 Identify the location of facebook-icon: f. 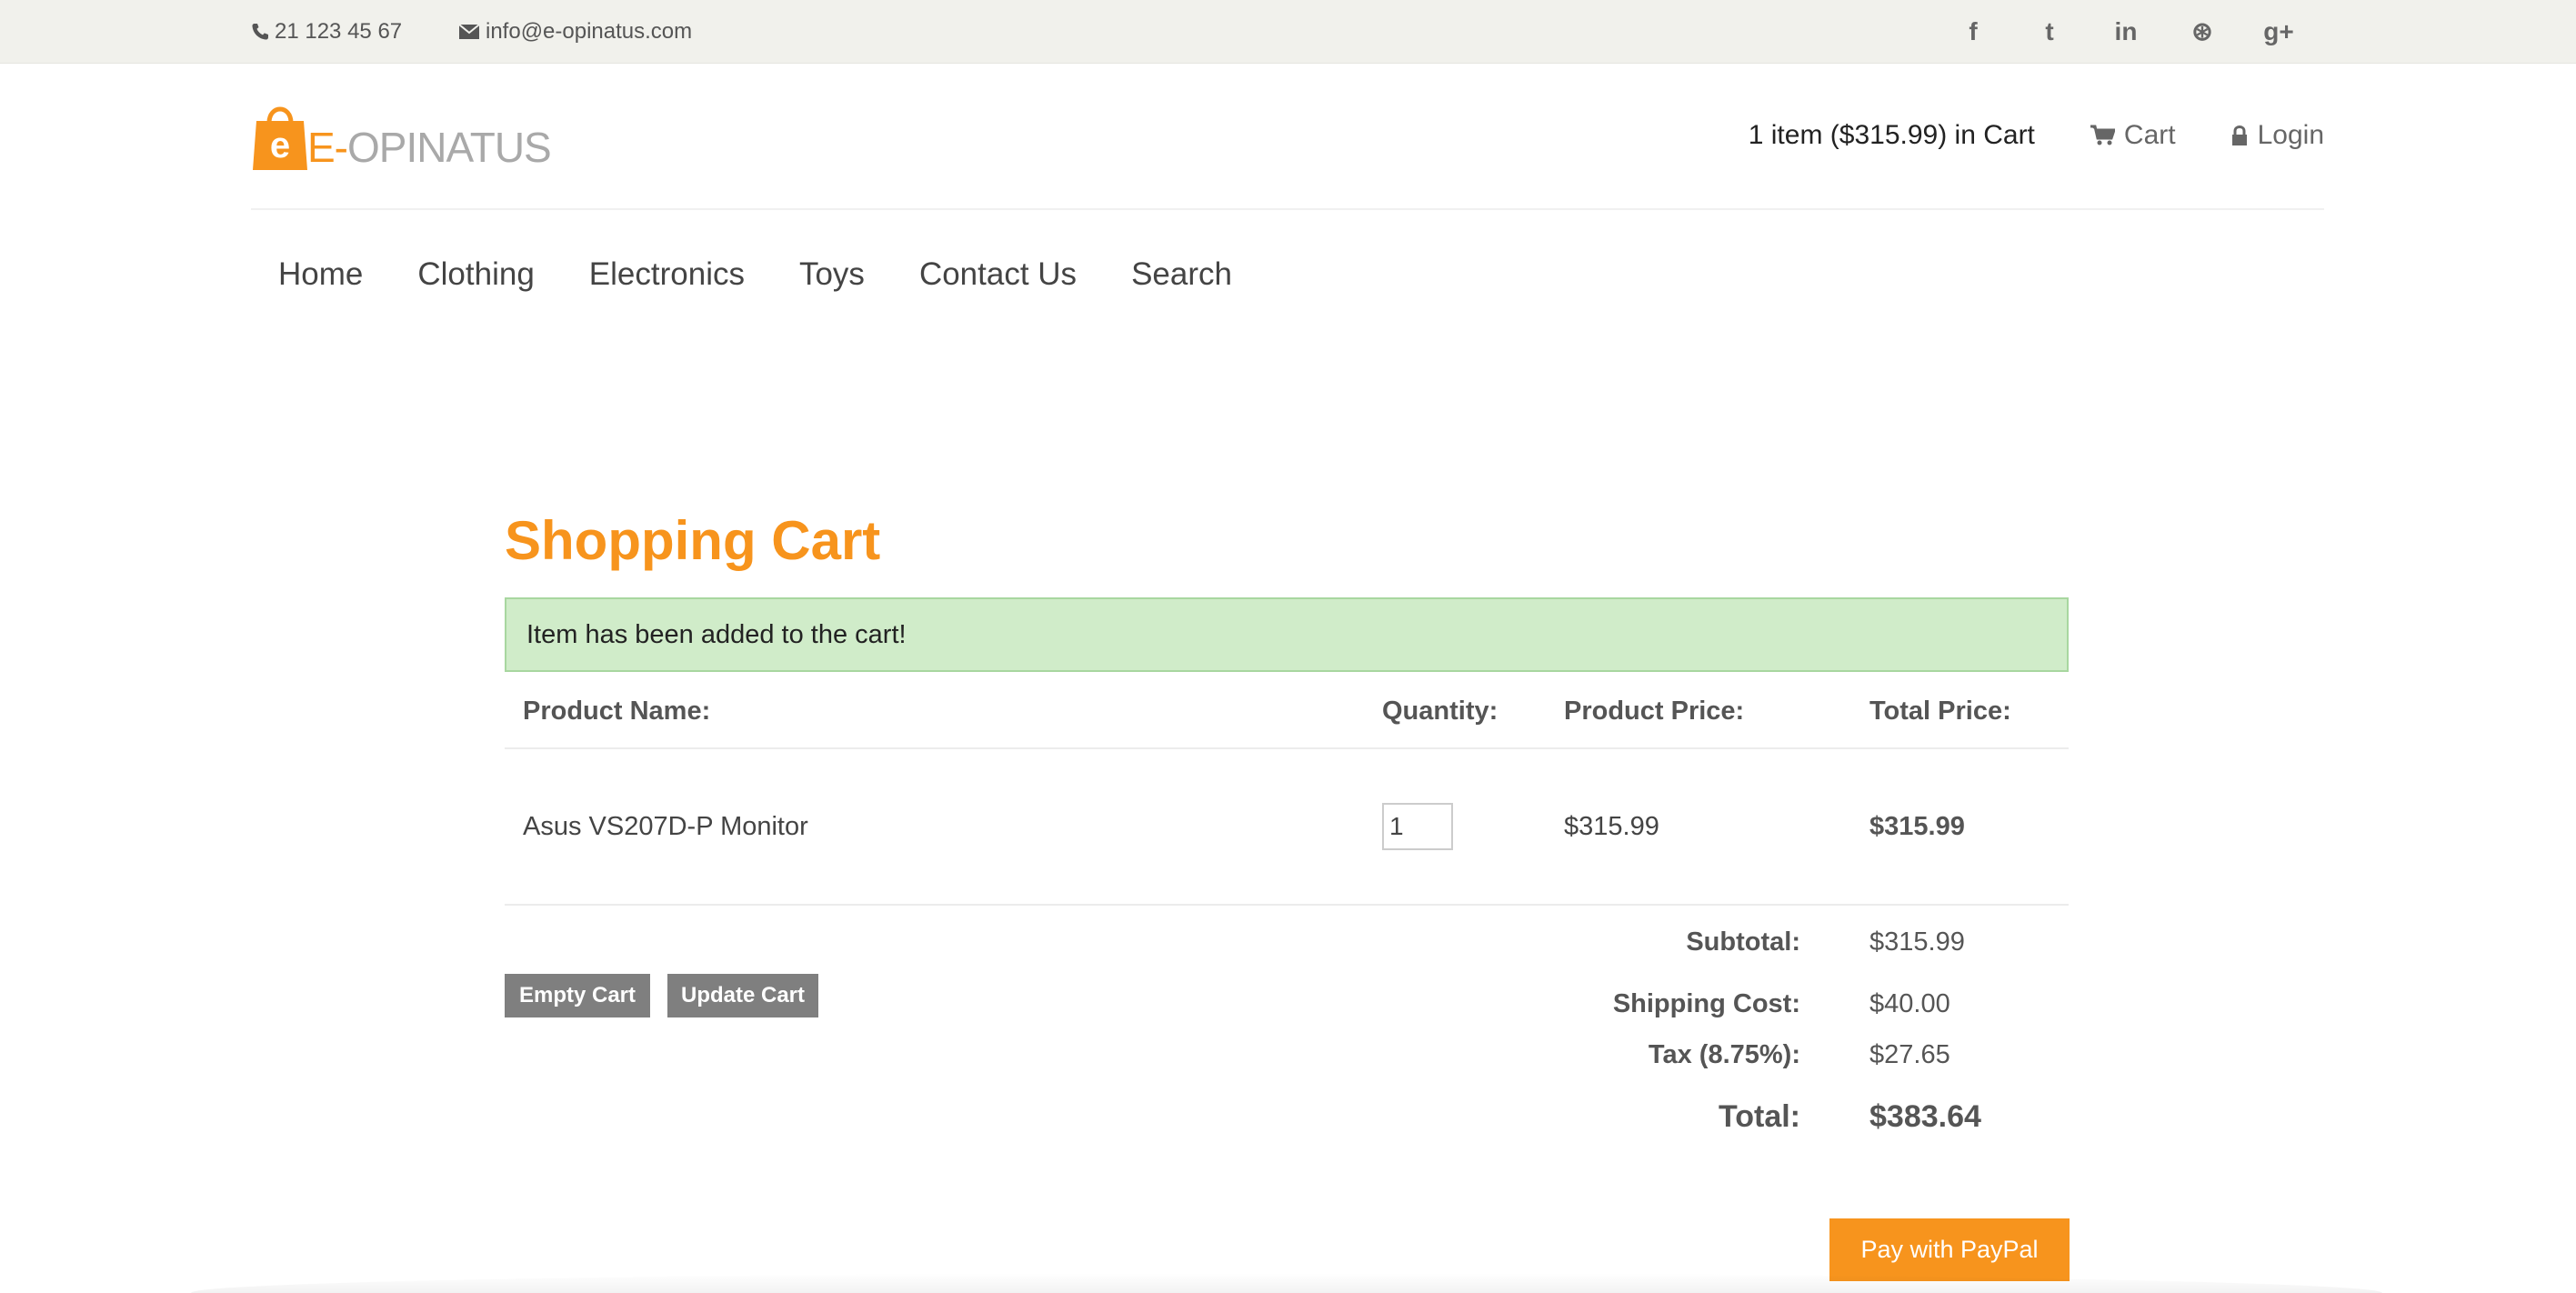
(1973, 32).